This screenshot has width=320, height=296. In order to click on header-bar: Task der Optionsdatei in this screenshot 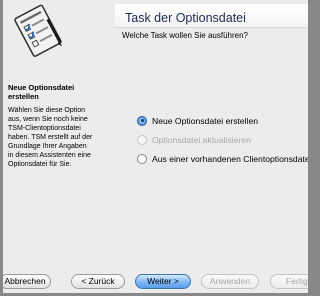, I will do `click(211, 16)`.